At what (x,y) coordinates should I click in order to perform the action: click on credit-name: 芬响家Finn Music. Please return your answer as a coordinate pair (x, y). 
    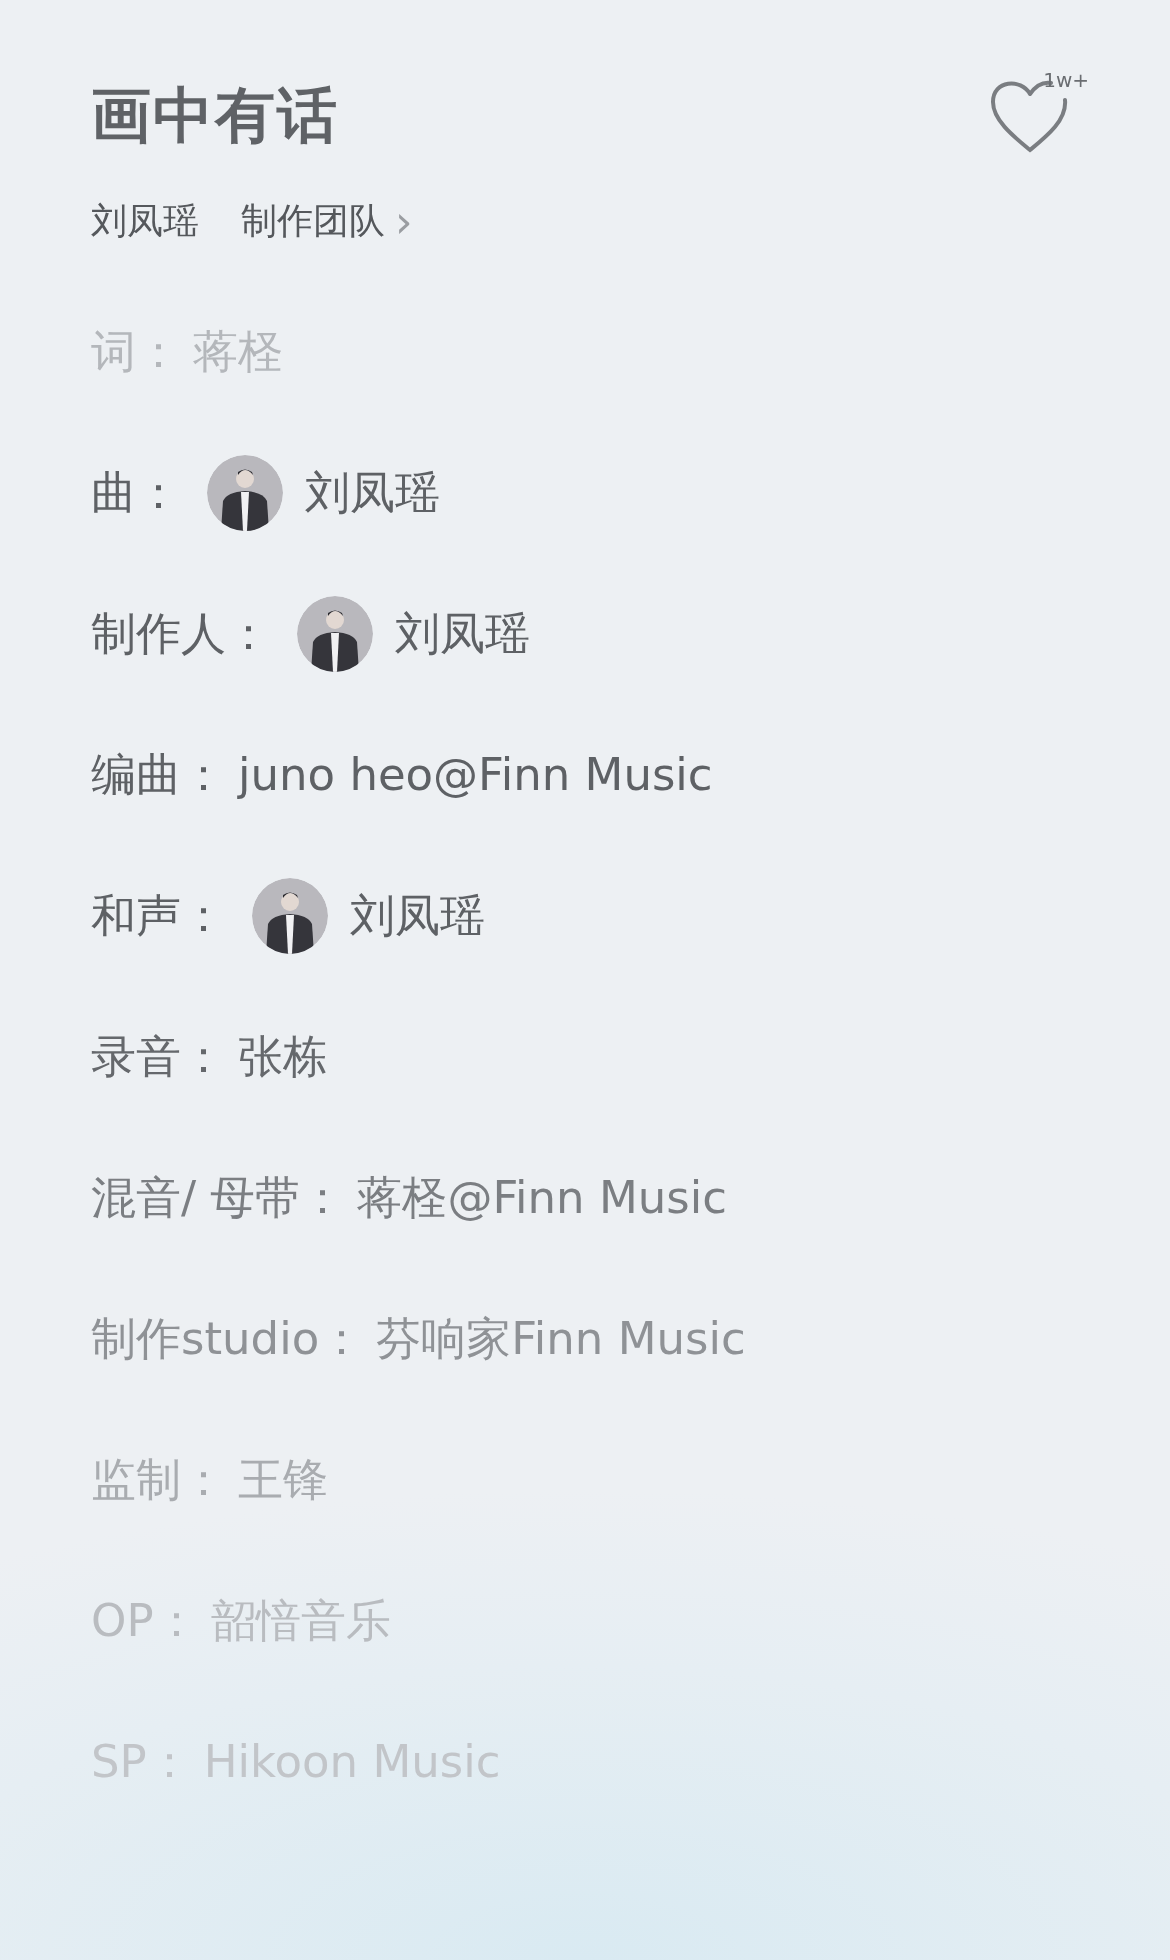
    Looking at the image, I should click on (561, 1338).